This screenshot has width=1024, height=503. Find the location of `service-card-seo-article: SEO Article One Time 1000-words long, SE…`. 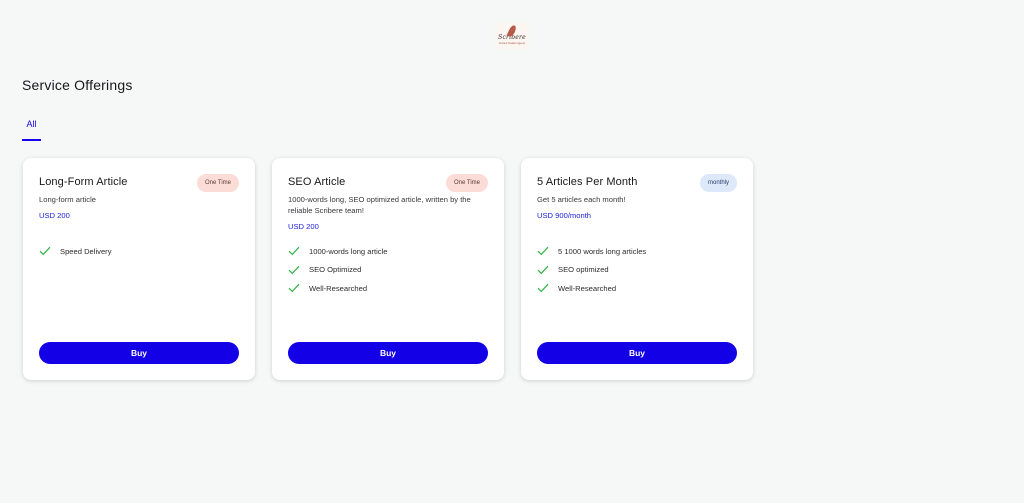

service-card-seo-article: SEO Article One Time 1000-words long, SE… is located at coordinates (388, 269).